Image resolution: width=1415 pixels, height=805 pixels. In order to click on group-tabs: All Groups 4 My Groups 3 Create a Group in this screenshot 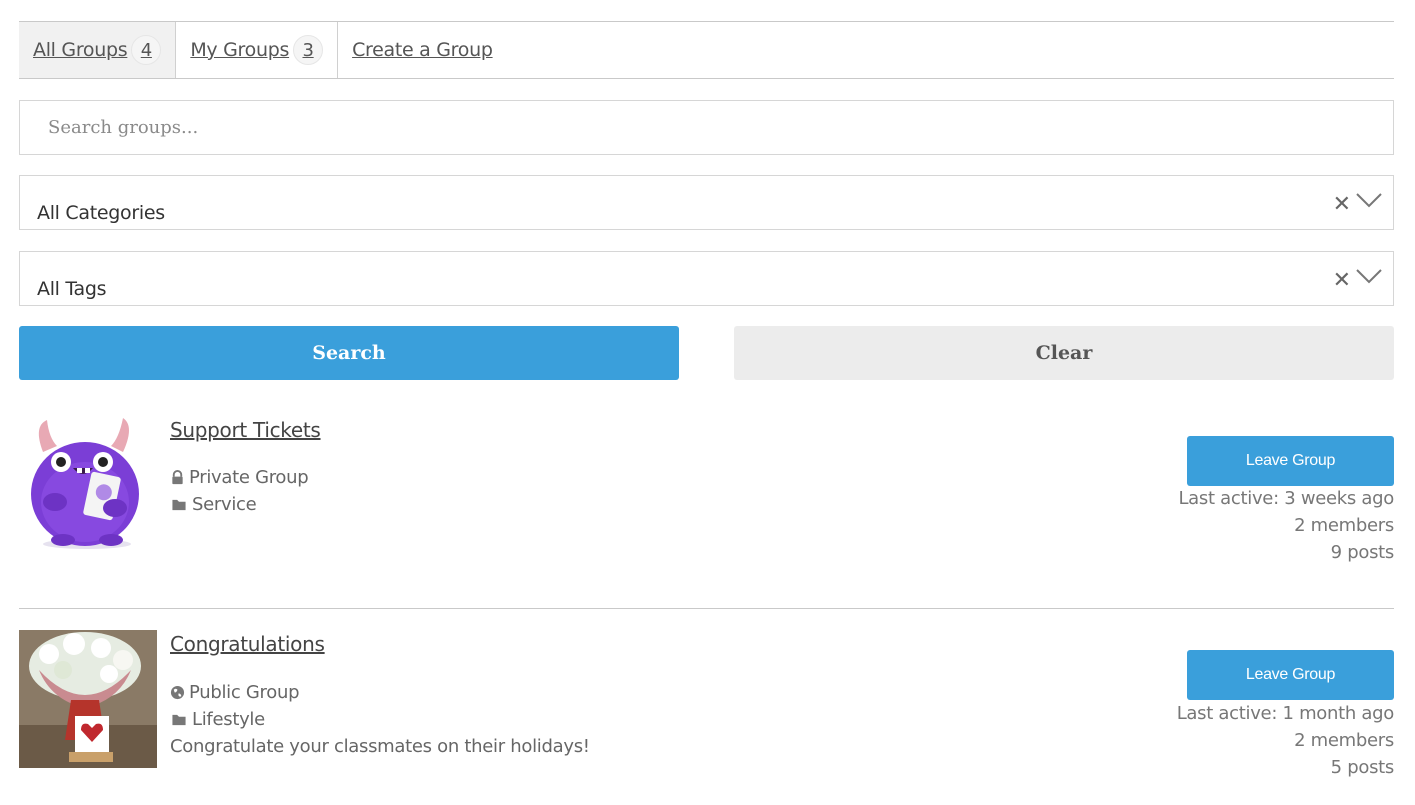, I will do `click(706, 50)`.